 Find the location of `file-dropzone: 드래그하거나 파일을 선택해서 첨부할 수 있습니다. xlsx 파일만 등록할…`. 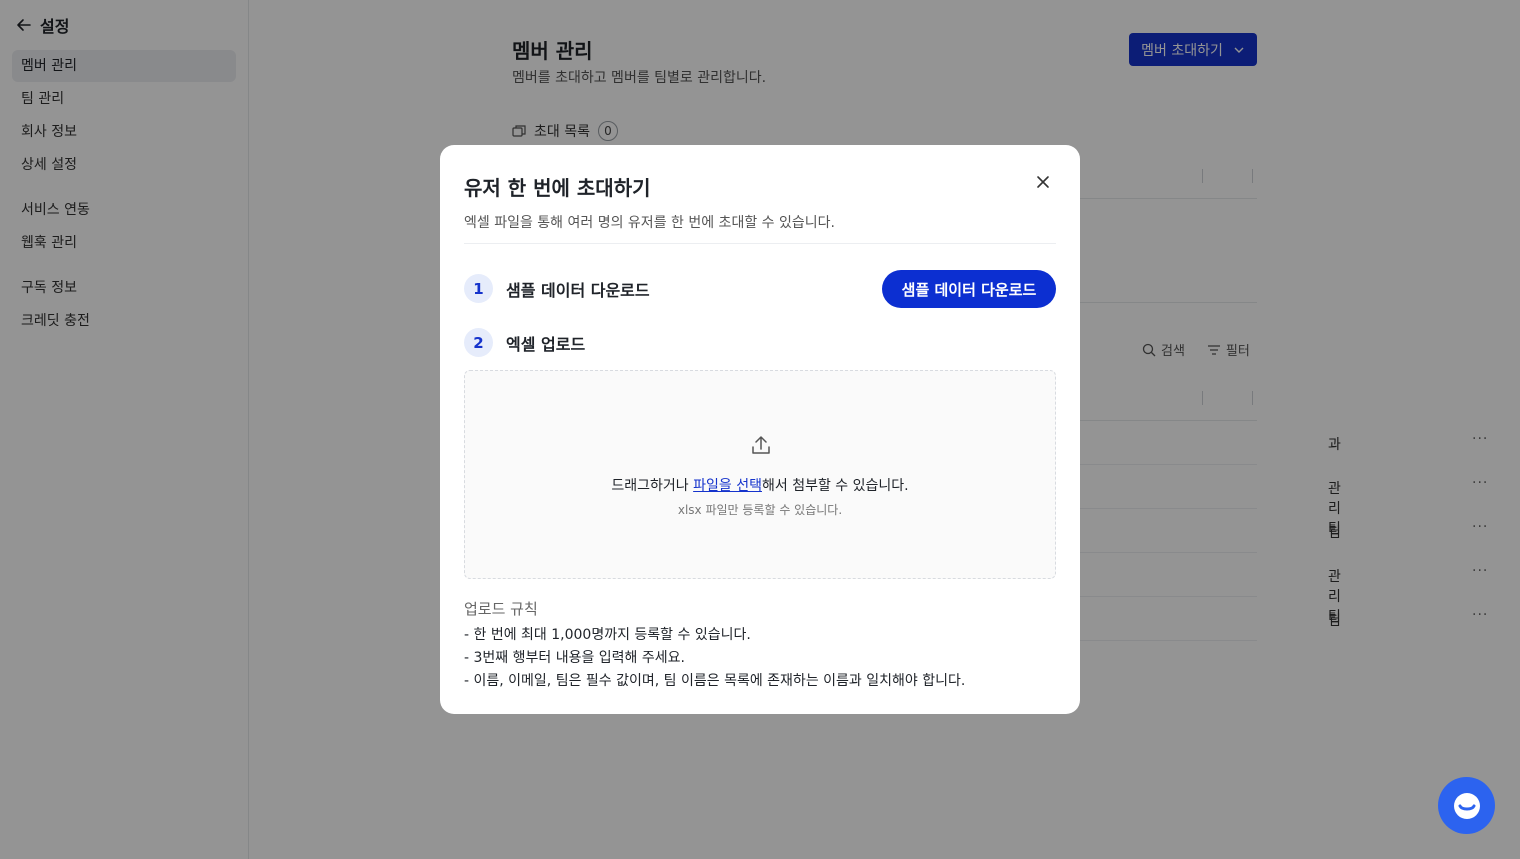

file-dropzone: 드래그하거나 파일을 선택해서 첨부할 수 있습니다. xlsx 파일만 등록할… is located at coordinates (760, 474).